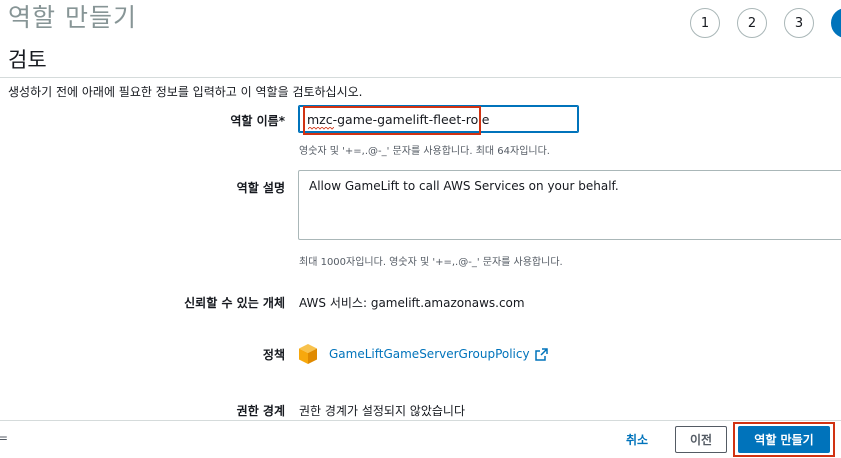 This screenshot has height=458, width=841. What do you see at coordinates (4, 438) in the screenshot?
I see `footer-left-mark: =` at bounding box center [4, 438].